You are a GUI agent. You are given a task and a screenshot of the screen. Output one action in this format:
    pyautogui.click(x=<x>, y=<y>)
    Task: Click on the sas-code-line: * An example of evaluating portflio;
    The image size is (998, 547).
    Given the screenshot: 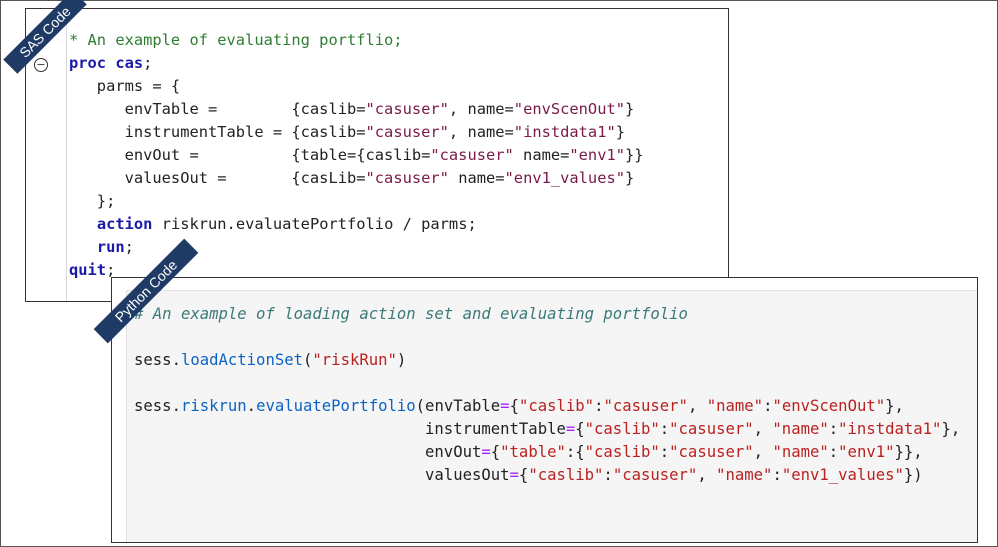 What is the action you would take?
    pyautogui.click(x=236, y=40)
    